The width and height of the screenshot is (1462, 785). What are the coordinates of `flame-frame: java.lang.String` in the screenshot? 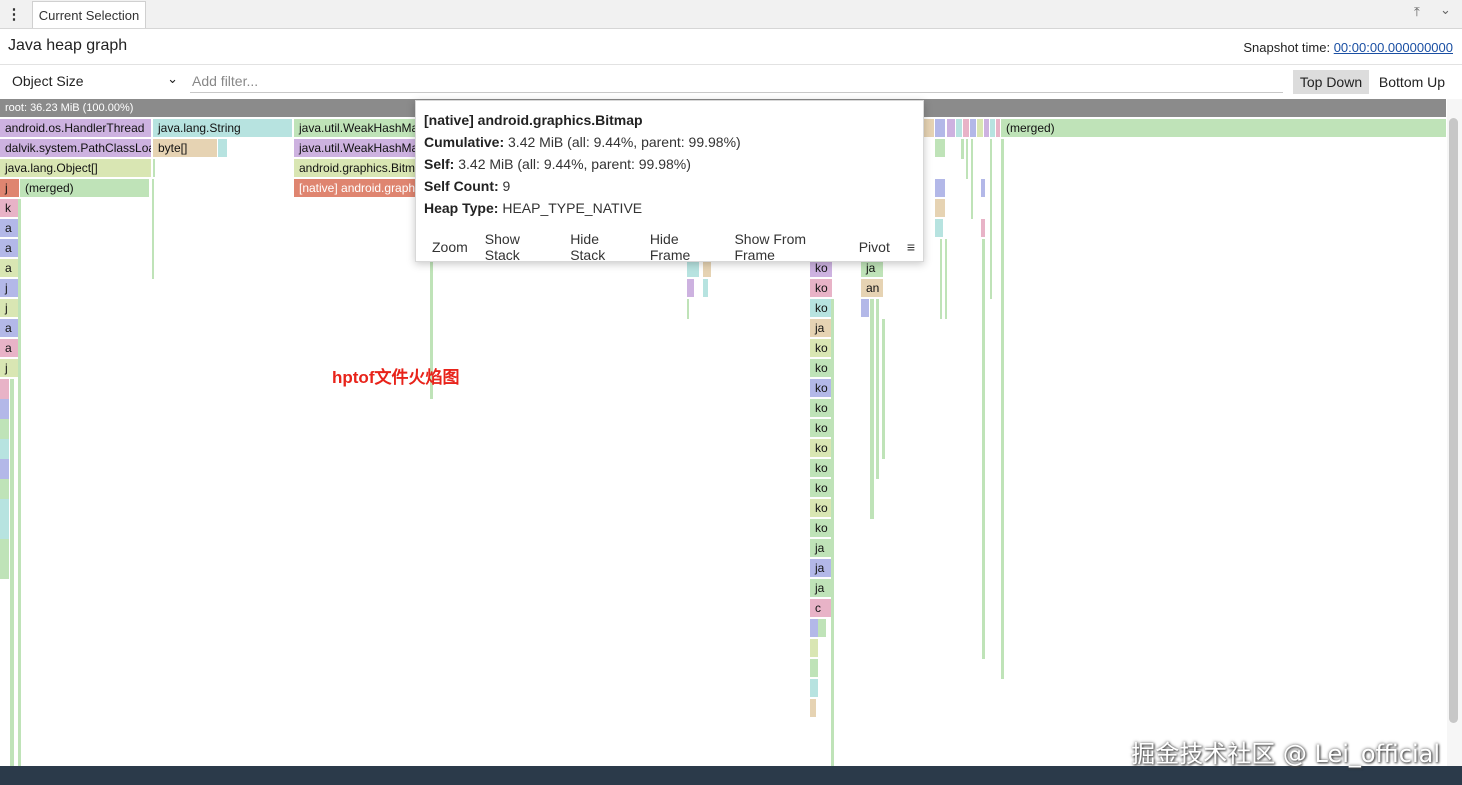 It's located at (222, 128).